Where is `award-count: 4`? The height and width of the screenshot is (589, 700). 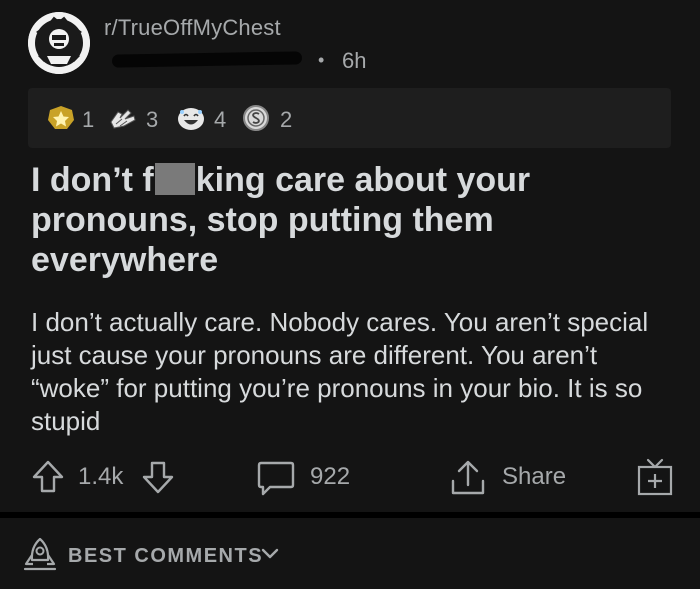
award-count: 4 is located at coordinates (220, 119).